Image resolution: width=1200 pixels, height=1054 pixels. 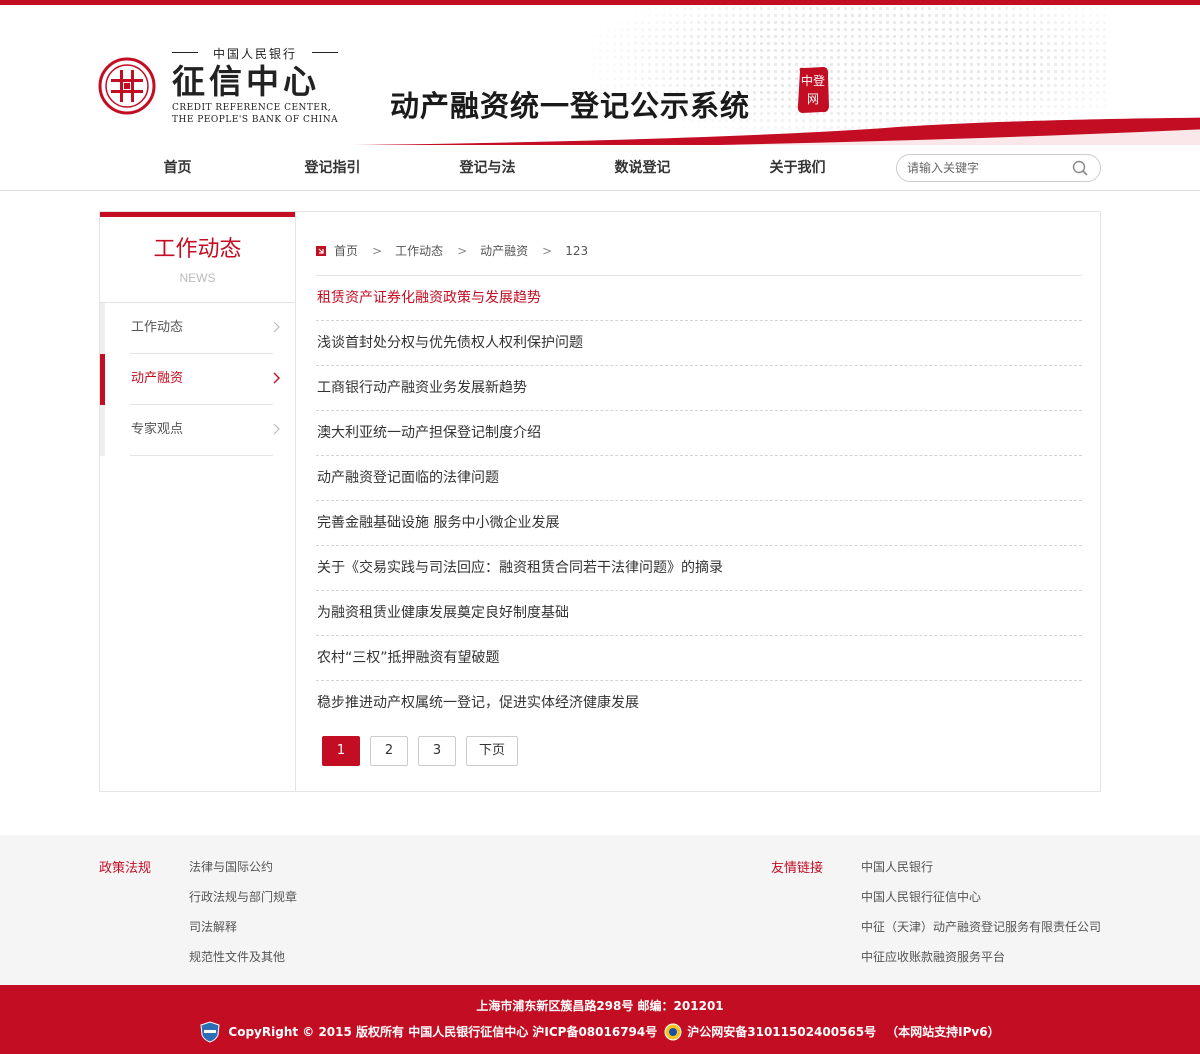 I want to click on nav-home: 首页, so click(x=177, y=168).